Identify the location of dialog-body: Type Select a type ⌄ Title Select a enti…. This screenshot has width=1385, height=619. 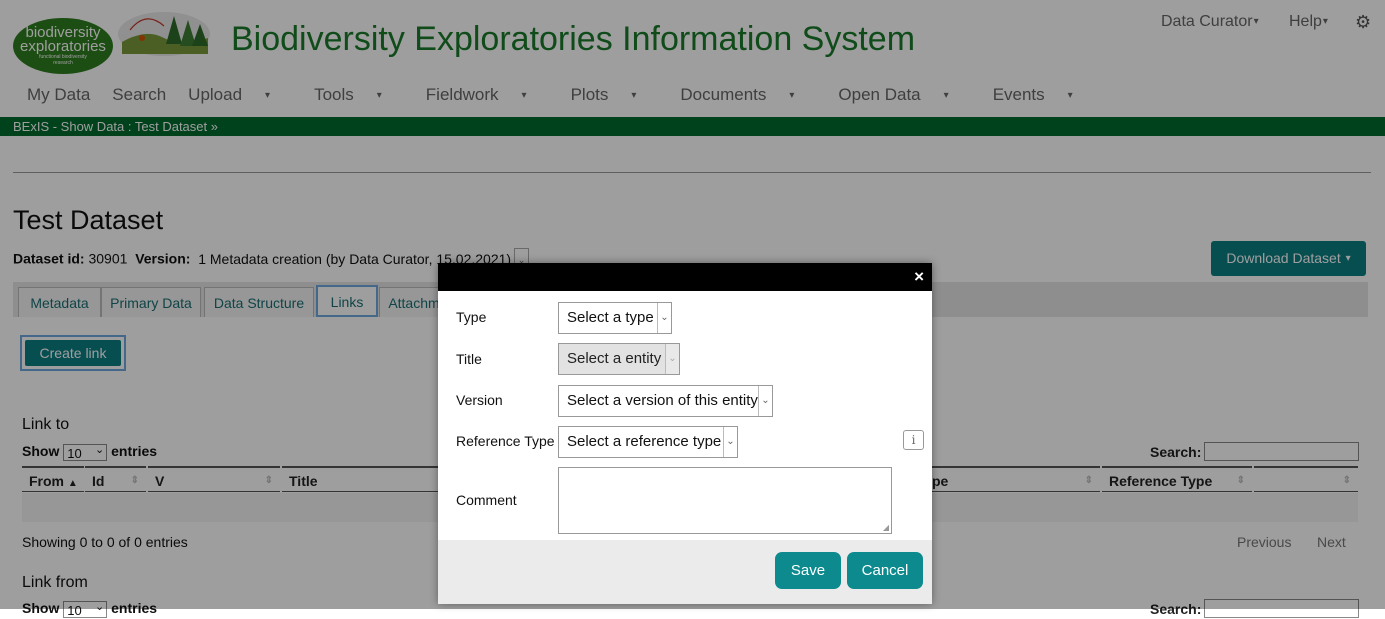
(684, 415).